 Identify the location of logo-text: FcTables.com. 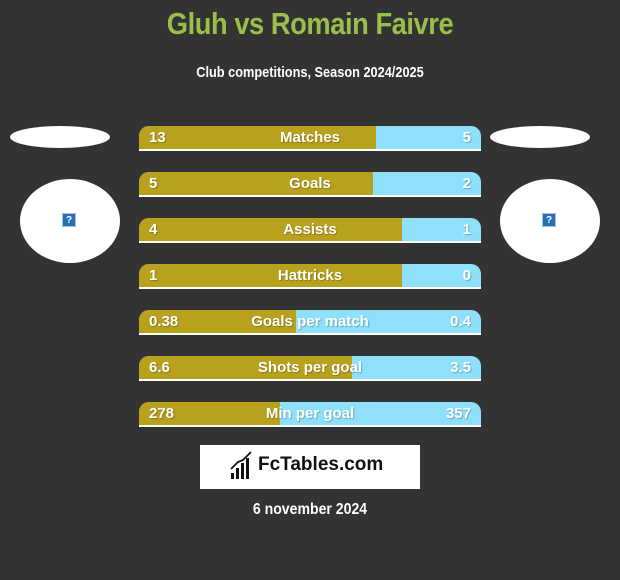
(321, 464).